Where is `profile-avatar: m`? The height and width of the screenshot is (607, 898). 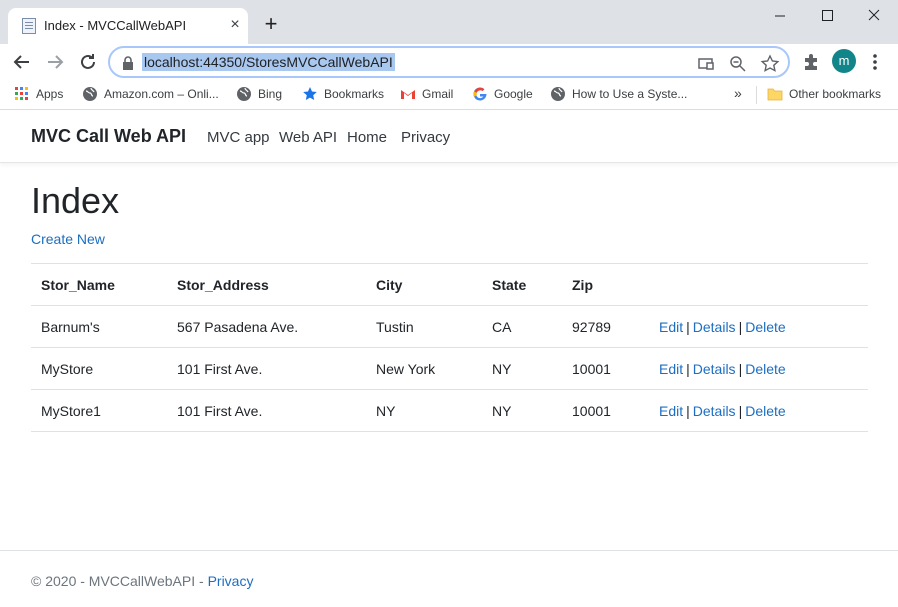
profile-avatar: m is located at coordinates (844, 61).